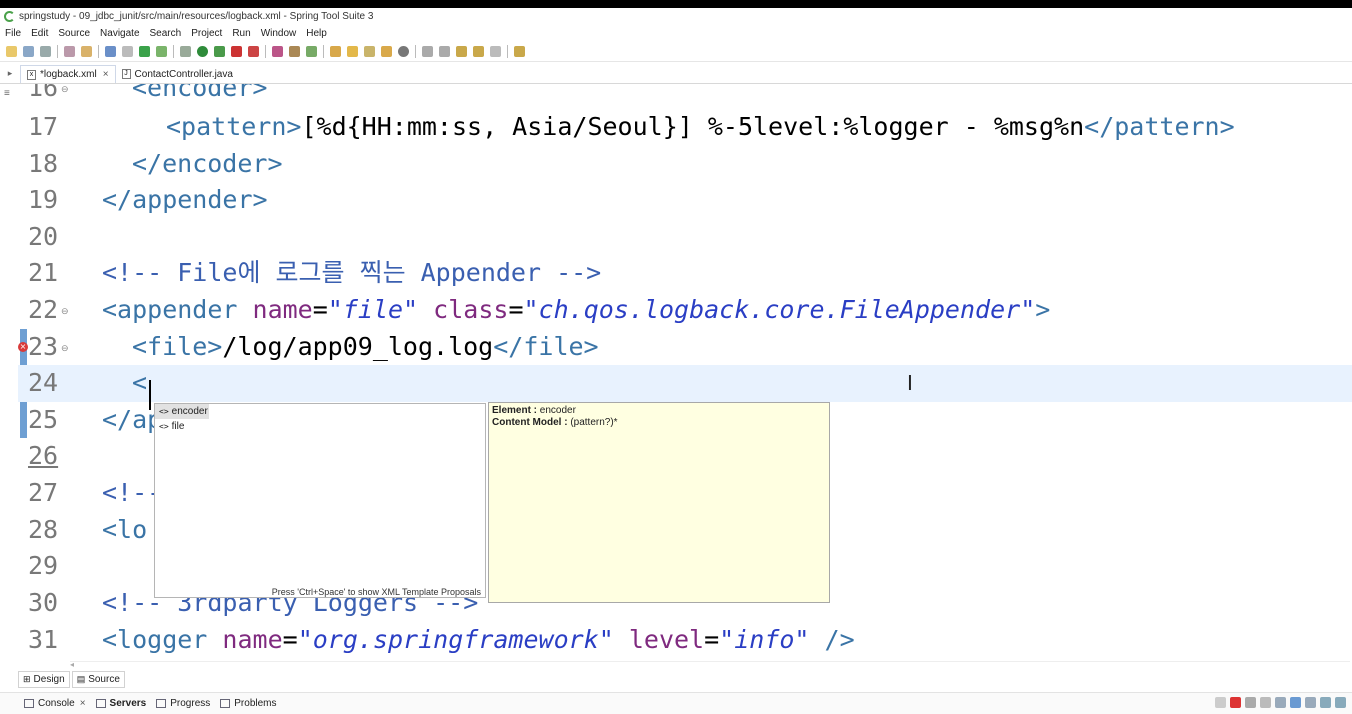  What do you see at coordinates (72, 664) in the screenshot?
I see `scroll-left-icon: ◂` at bounding box center [72, 664].